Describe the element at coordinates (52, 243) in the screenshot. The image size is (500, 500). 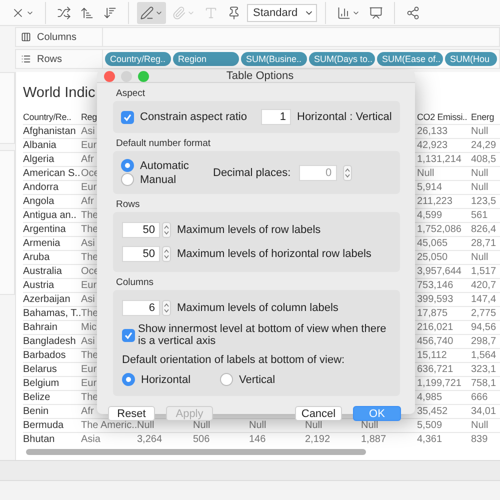
I see `table-cell: Armenia` at that location.